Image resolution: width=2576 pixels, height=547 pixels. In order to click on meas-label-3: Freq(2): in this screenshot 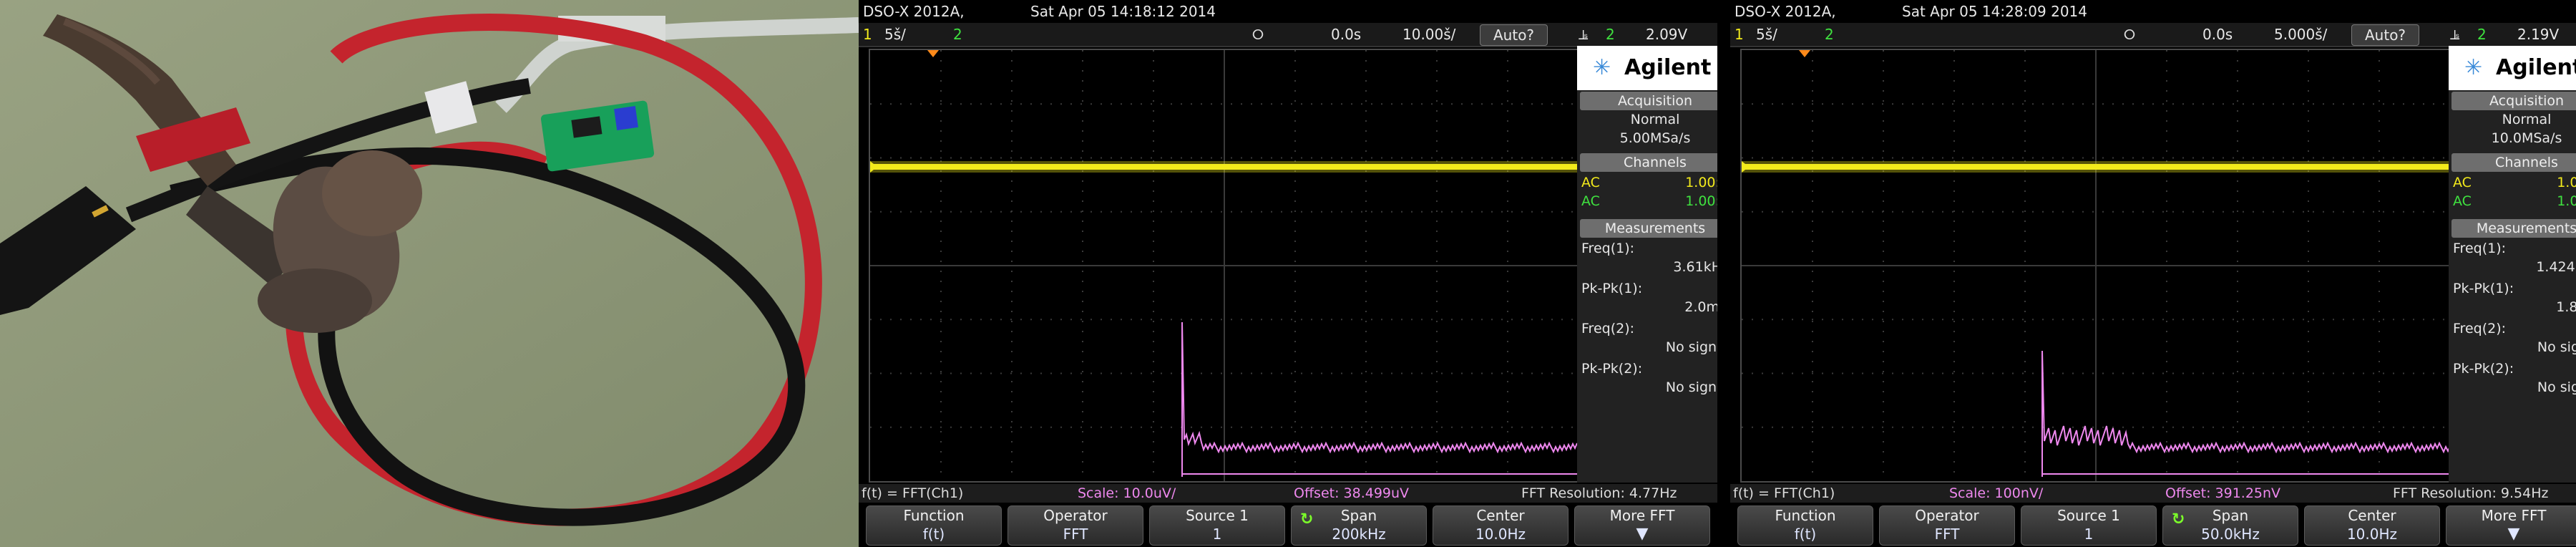, I will do `click(2480, 329)`.